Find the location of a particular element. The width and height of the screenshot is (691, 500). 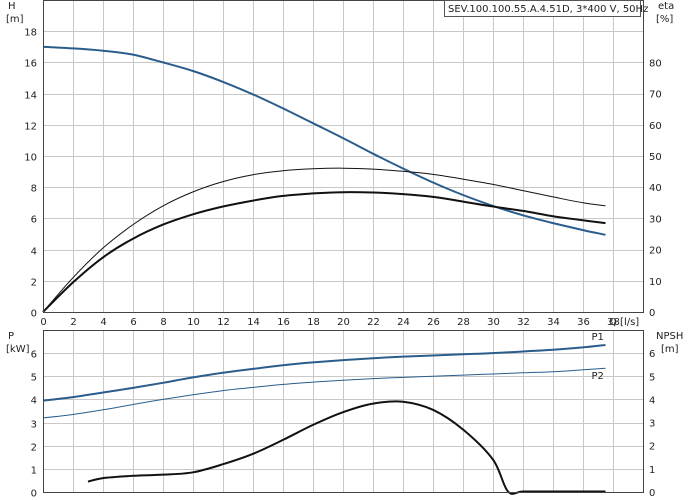

y-right-tick-label: 0 is located at coordinates (652, 313).